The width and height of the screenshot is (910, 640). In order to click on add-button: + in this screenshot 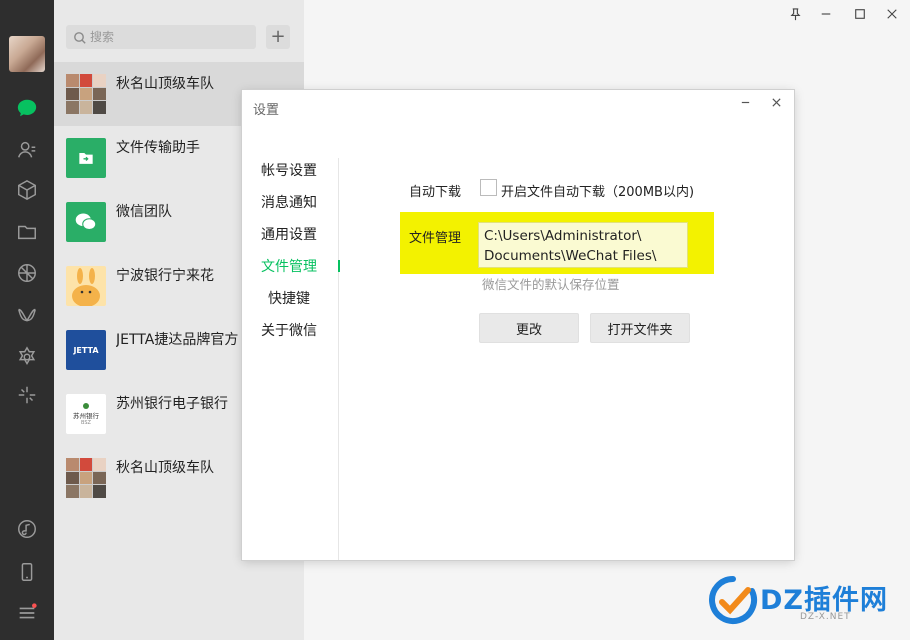, I will do `click(278, 37)`.